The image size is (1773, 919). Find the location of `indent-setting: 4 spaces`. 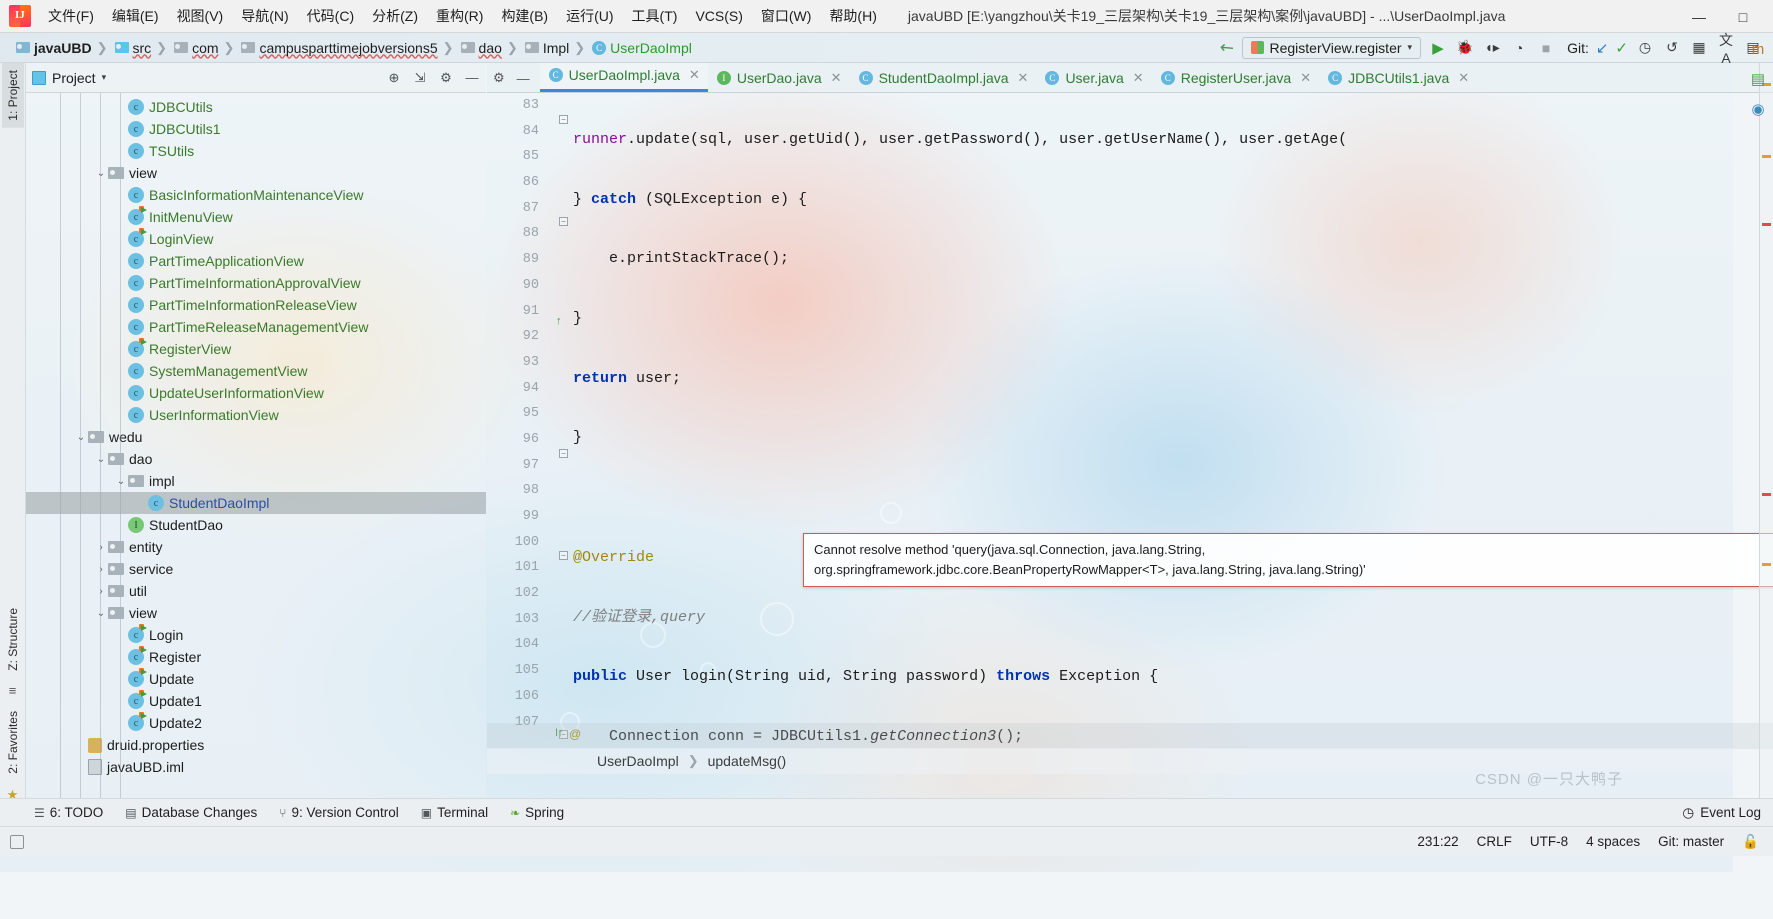

indent-setting: 4 spaces is located at coordinates (1613, 841).